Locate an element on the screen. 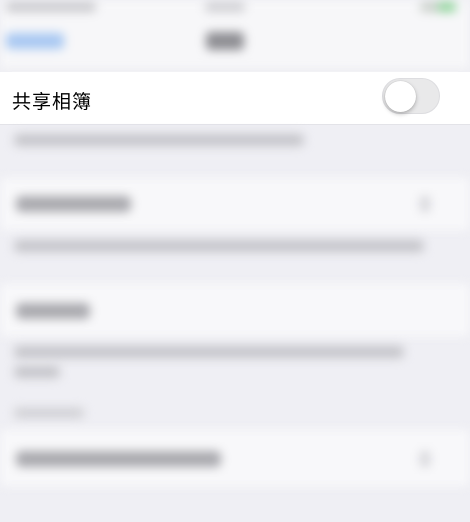 The width and height of the screenshot is (470, 522). clock-obscured is located at coordinates (225, 7).